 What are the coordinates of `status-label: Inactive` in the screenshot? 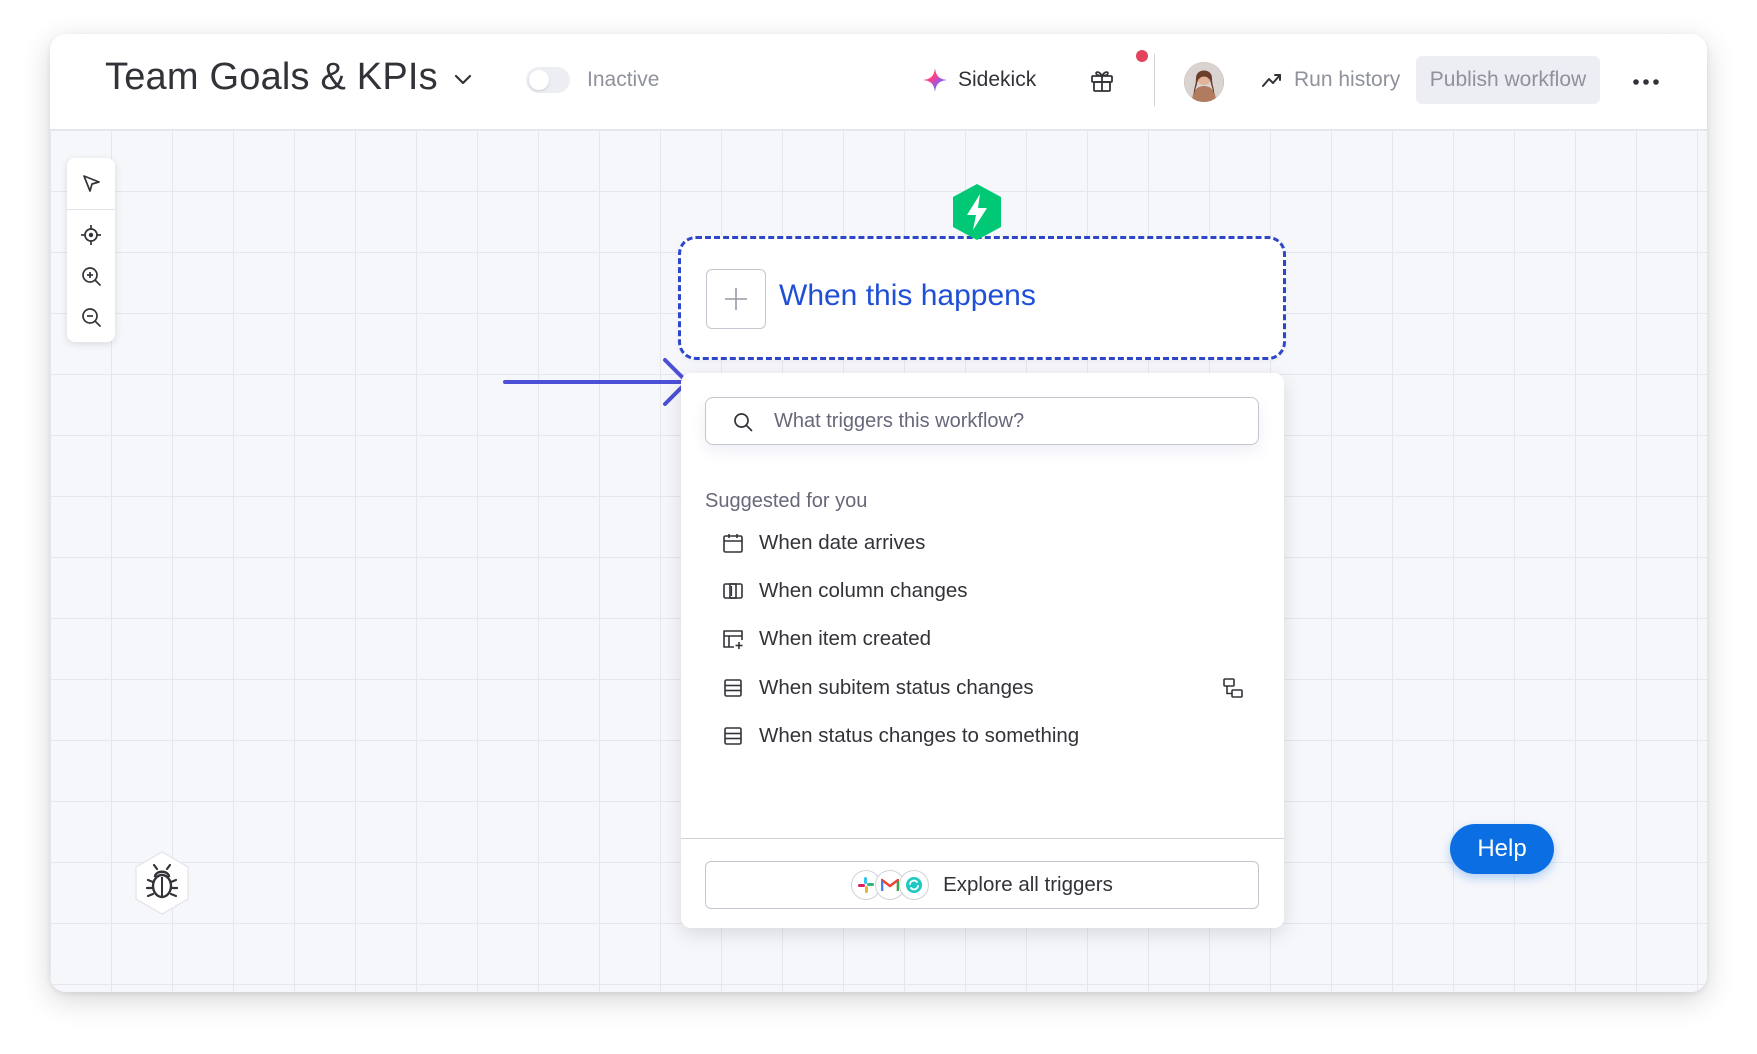 It's located at (623, 79).